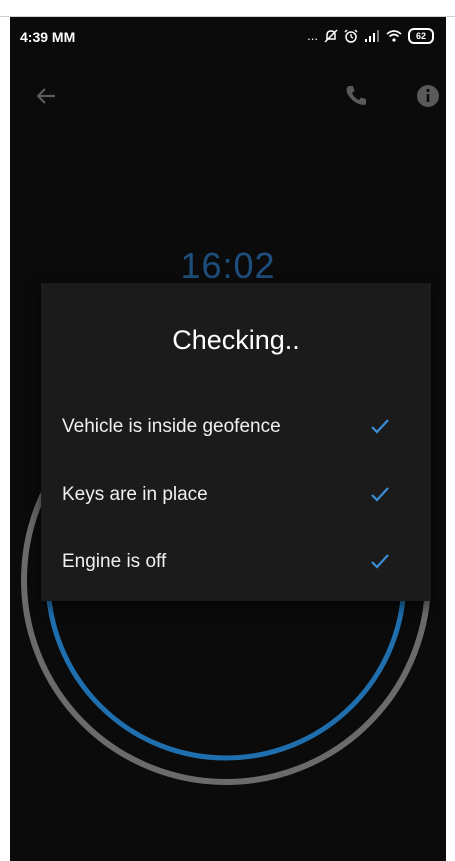  I want to click on check-item-engine: Engine is off, so click(232, 562).